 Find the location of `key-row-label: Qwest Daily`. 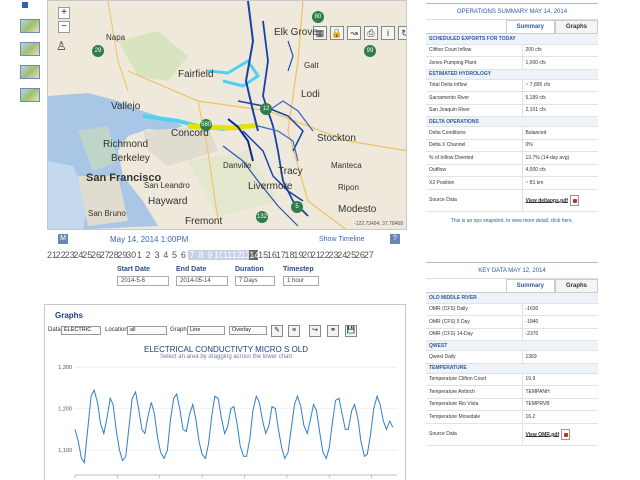

key-row-label: Qwest Daily is located at coordinates (474, 357).